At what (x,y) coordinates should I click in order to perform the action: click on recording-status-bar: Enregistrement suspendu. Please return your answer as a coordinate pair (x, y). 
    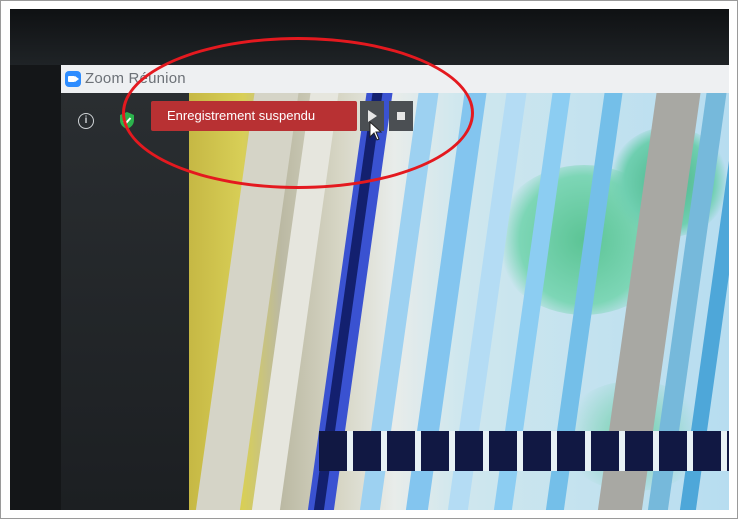
    Looking at the image, I should click on (254, 116).